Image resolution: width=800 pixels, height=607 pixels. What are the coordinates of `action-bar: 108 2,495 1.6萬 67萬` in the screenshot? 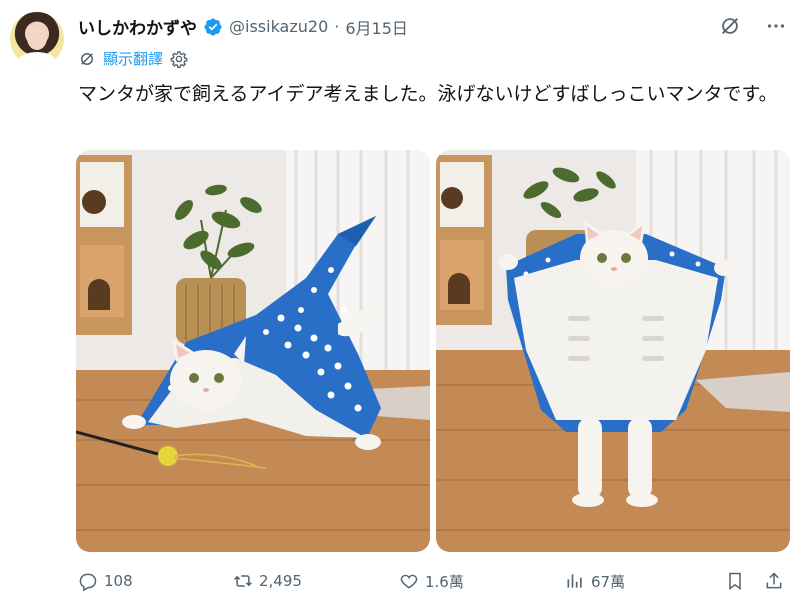 It's located at (433, 581).